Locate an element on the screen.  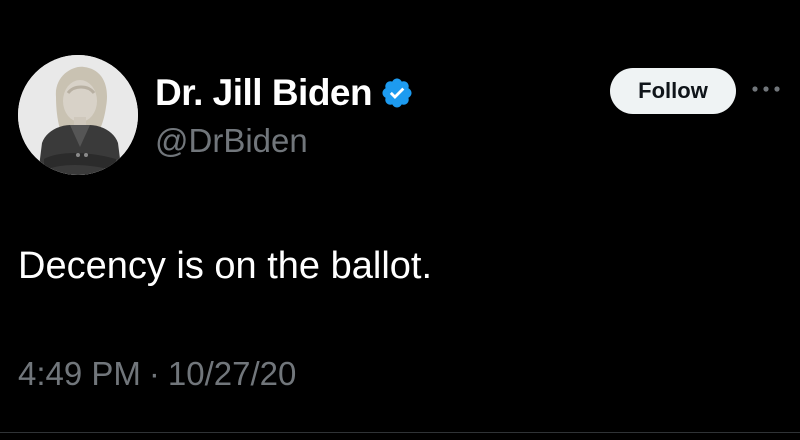
tweet-text: Decency is on the ballot. is located at coordinates (225, 266).